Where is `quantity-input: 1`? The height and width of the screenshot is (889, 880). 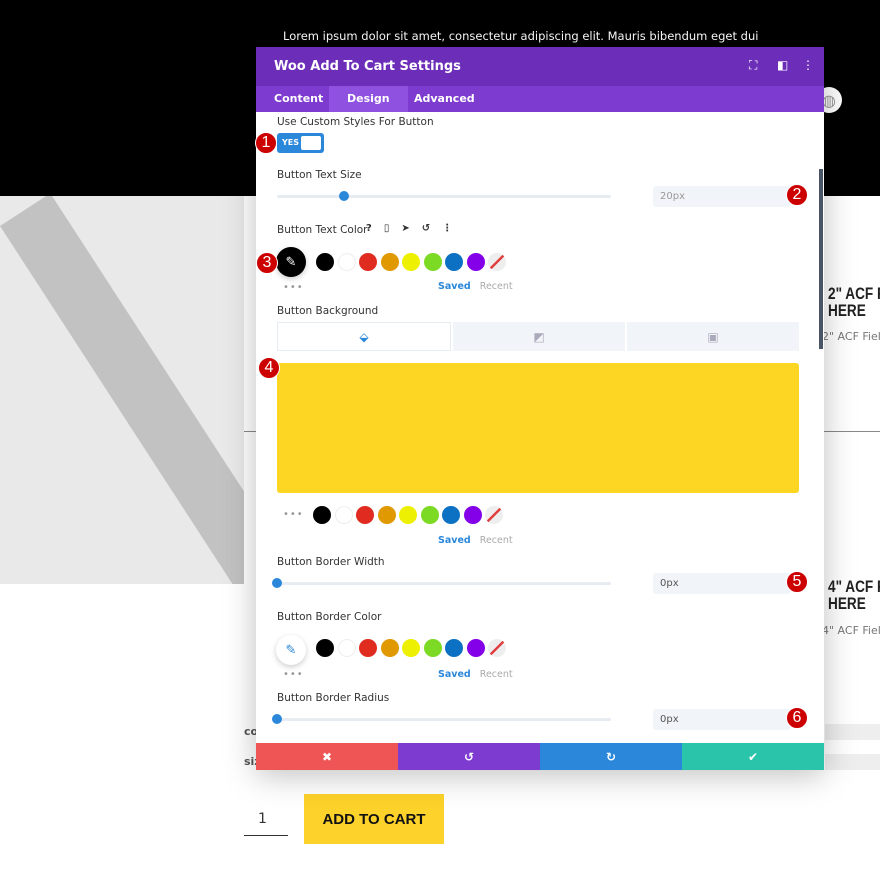 quantity-input: 1 is located at coordinates (266, 815).